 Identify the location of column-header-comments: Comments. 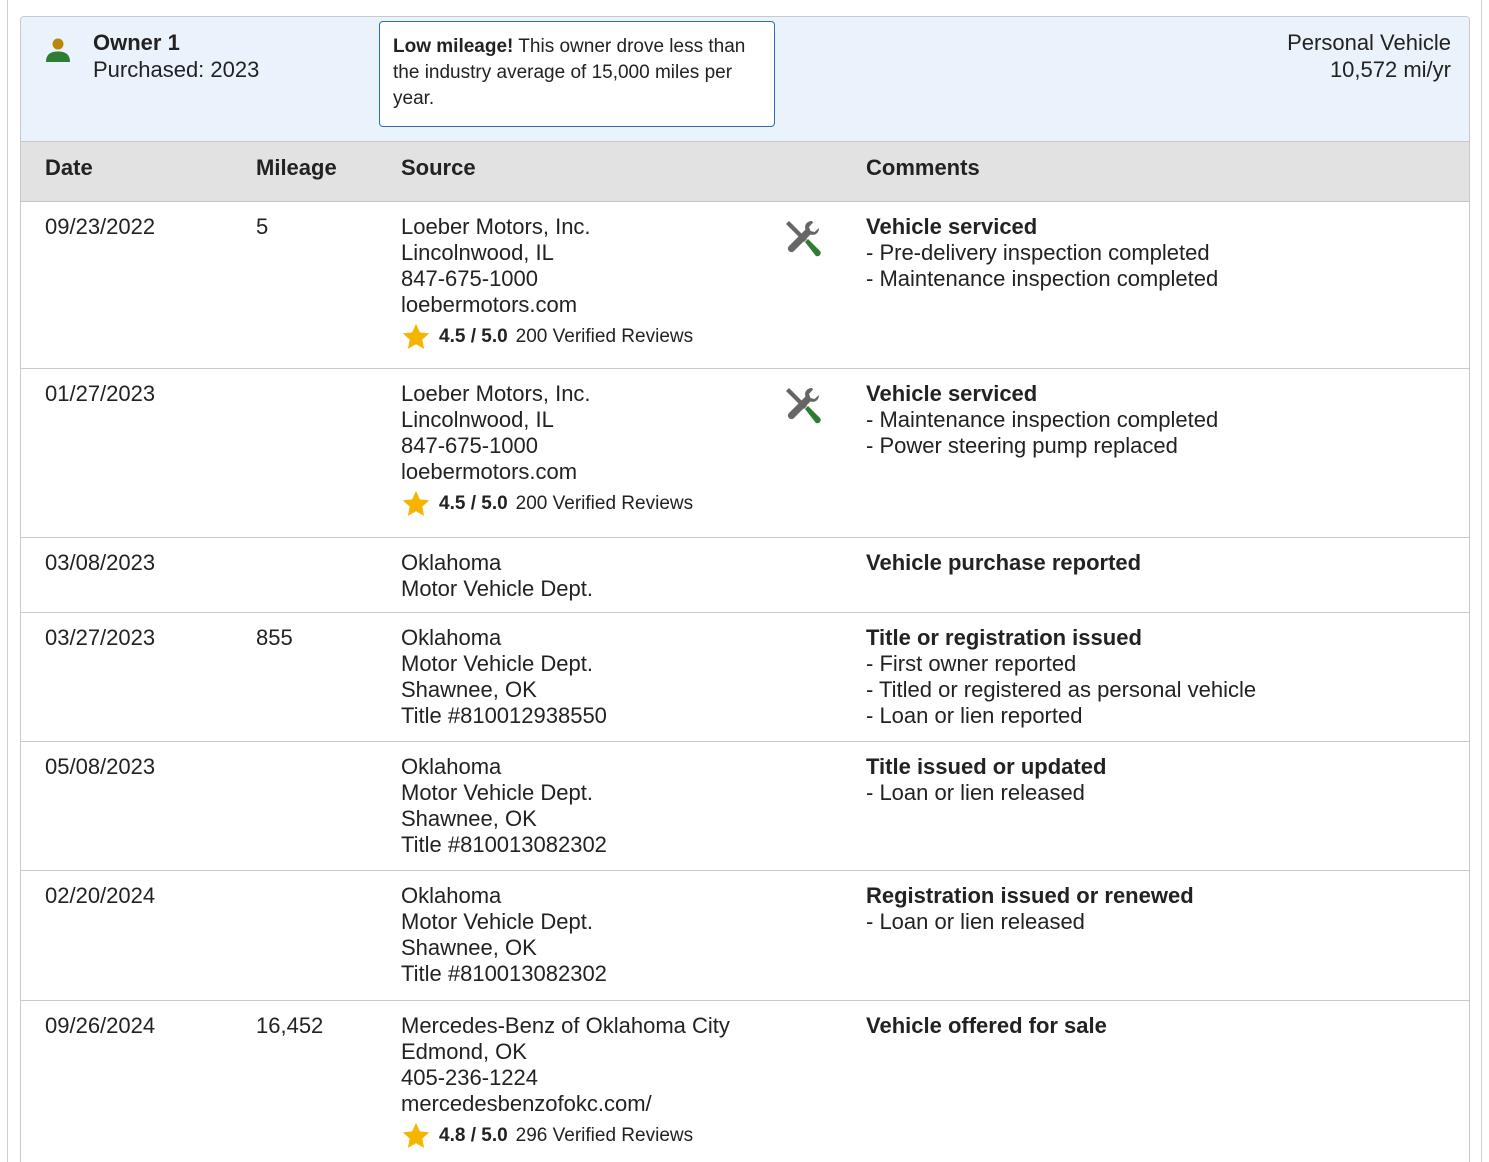
(923, 167).